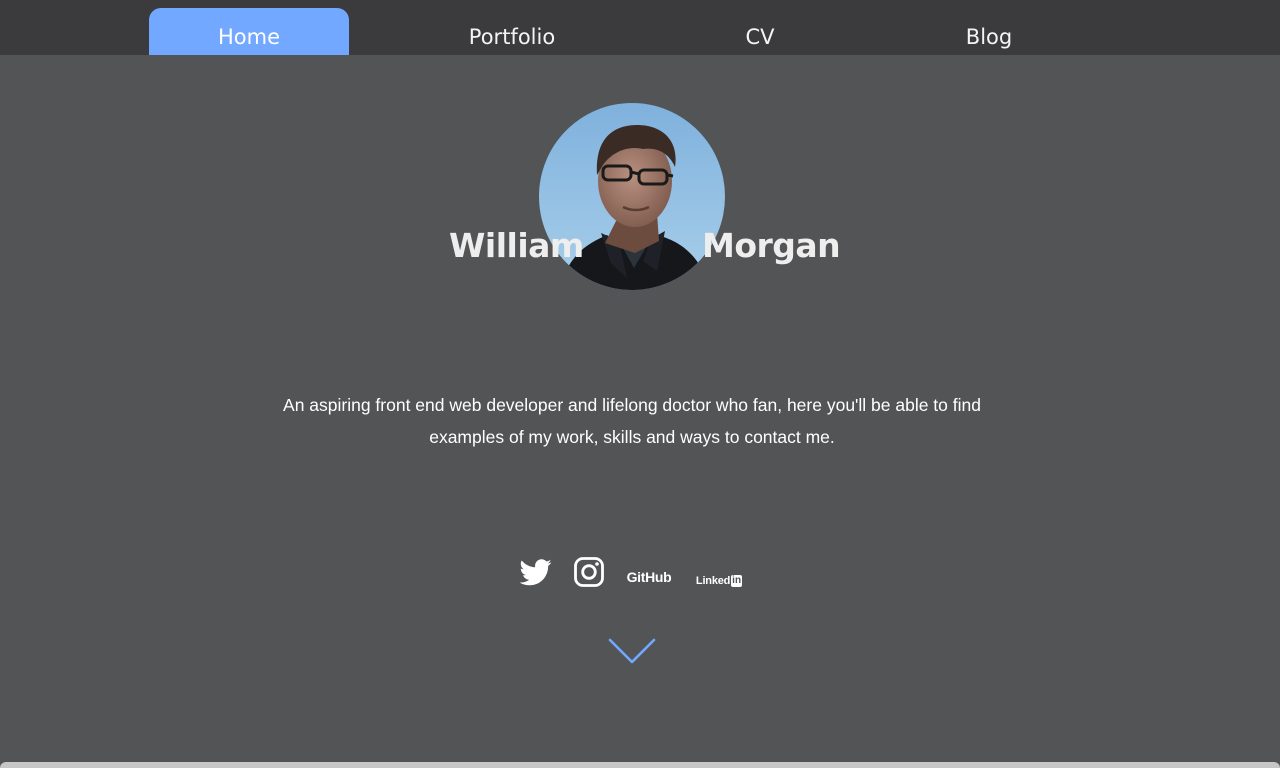  Describe the element at coordinates (713, 581) in the screenshot. I see `linkedin-wordmark: Linked` at that location.